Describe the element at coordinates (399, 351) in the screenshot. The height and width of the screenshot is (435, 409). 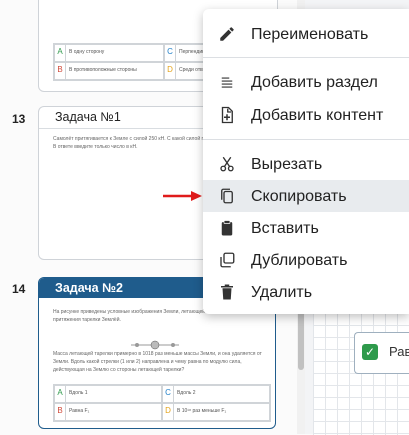
I see `answer-text: Рав` at that location.